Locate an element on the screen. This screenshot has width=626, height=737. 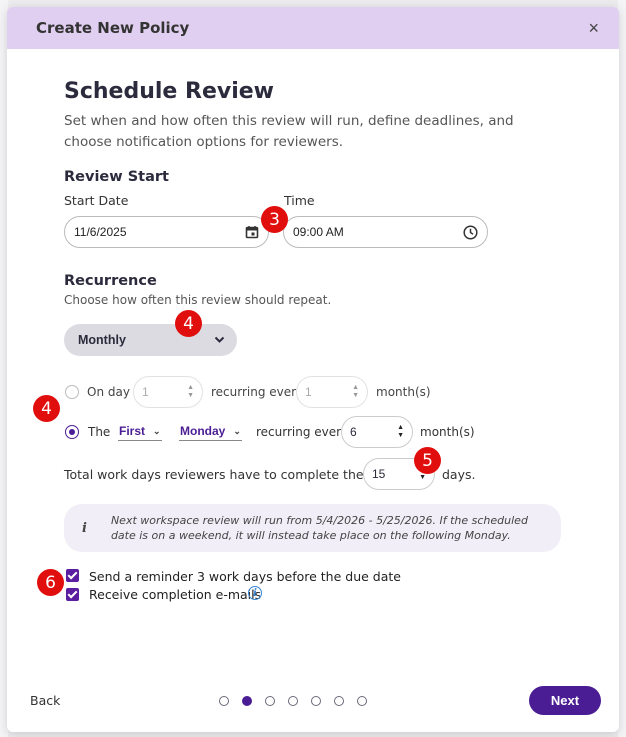
workdays-unit: days. is located at coordinates (459, 474).